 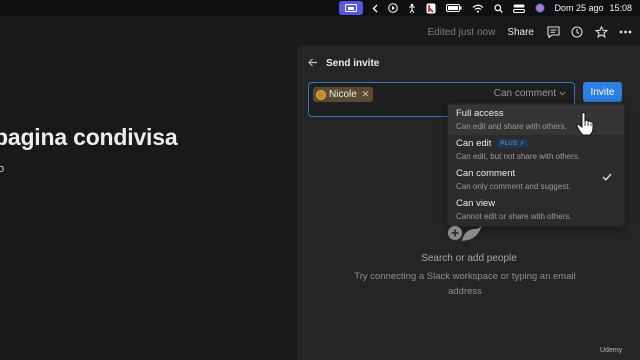 What do you see at coordinates (498, 8) in the screenshot?
I see `search-icon` at bounding box center [498, 8].